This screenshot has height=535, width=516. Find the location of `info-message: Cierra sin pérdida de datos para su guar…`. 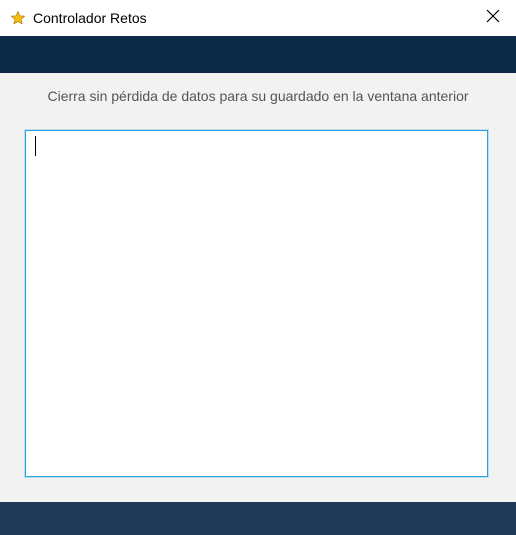

info-message: Cierra sin pérdida de datos para su guar… is located at coordinates (258, 96).